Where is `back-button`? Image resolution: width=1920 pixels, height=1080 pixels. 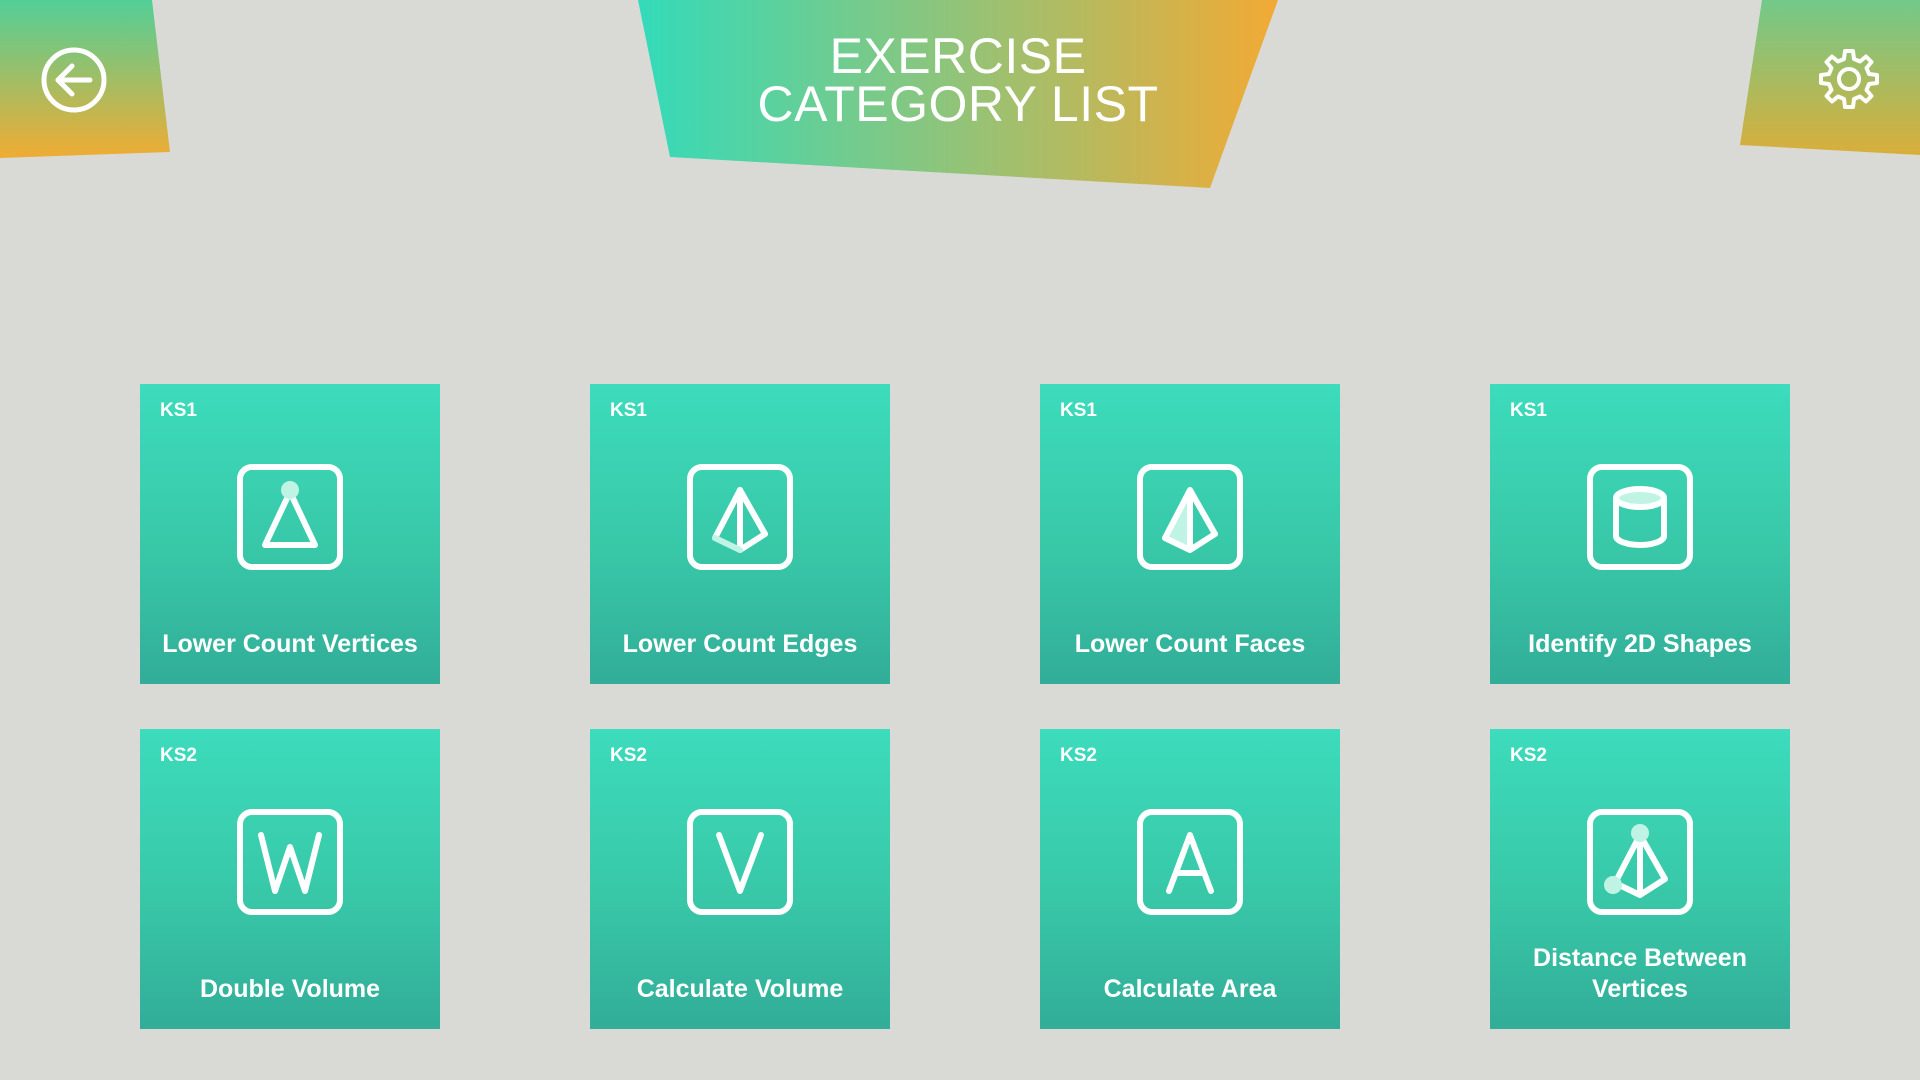 back-button is located at coordinates (85, 80).